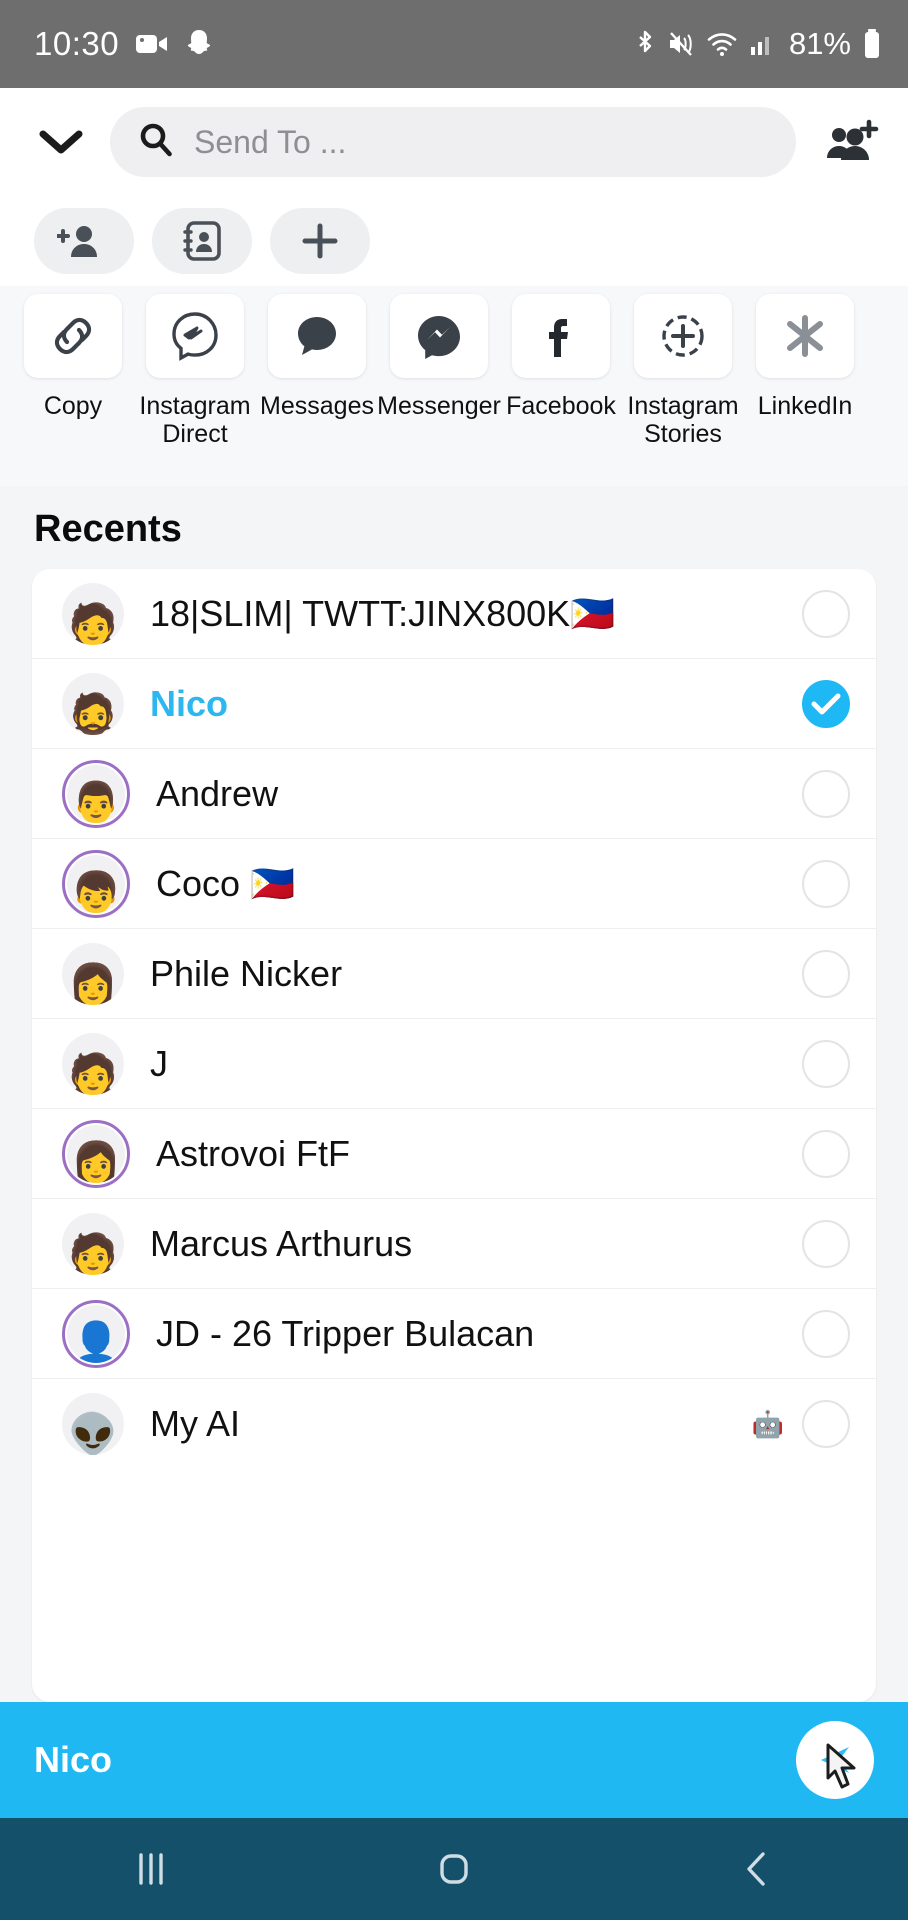 The image size is (908, 1920). What do you see at coordinates (61, 142) in the screenshot?
I see `collapse-chevron-down-icon` at bounding box center [61, 142].